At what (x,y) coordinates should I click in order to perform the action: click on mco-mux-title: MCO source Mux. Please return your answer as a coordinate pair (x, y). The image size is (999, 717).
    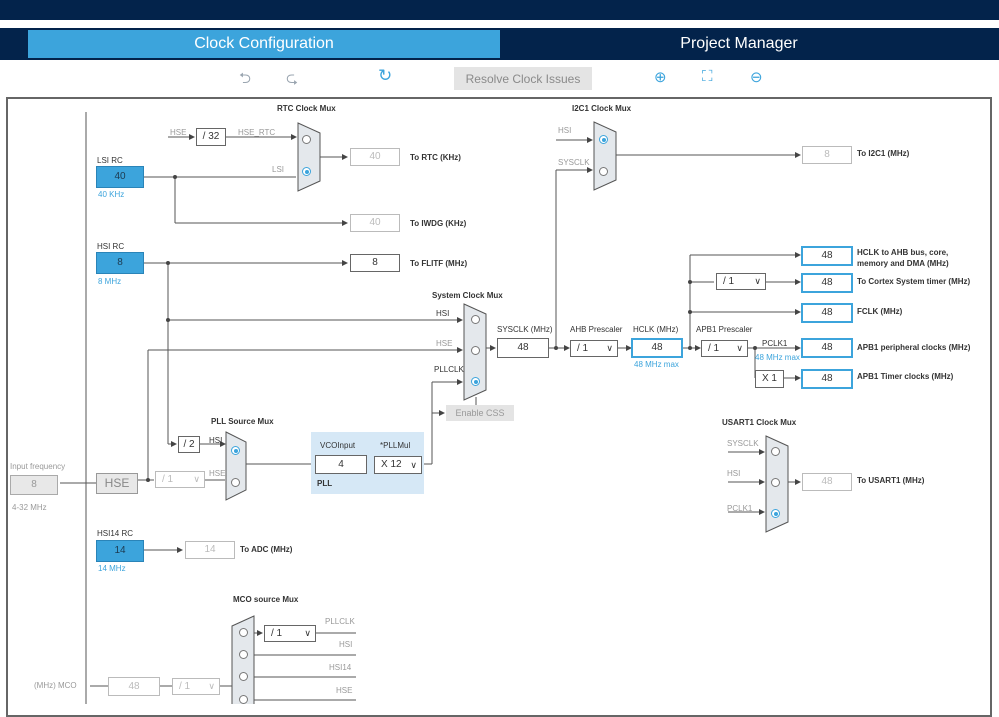
    Looking at the image, I should click on (266, 599).